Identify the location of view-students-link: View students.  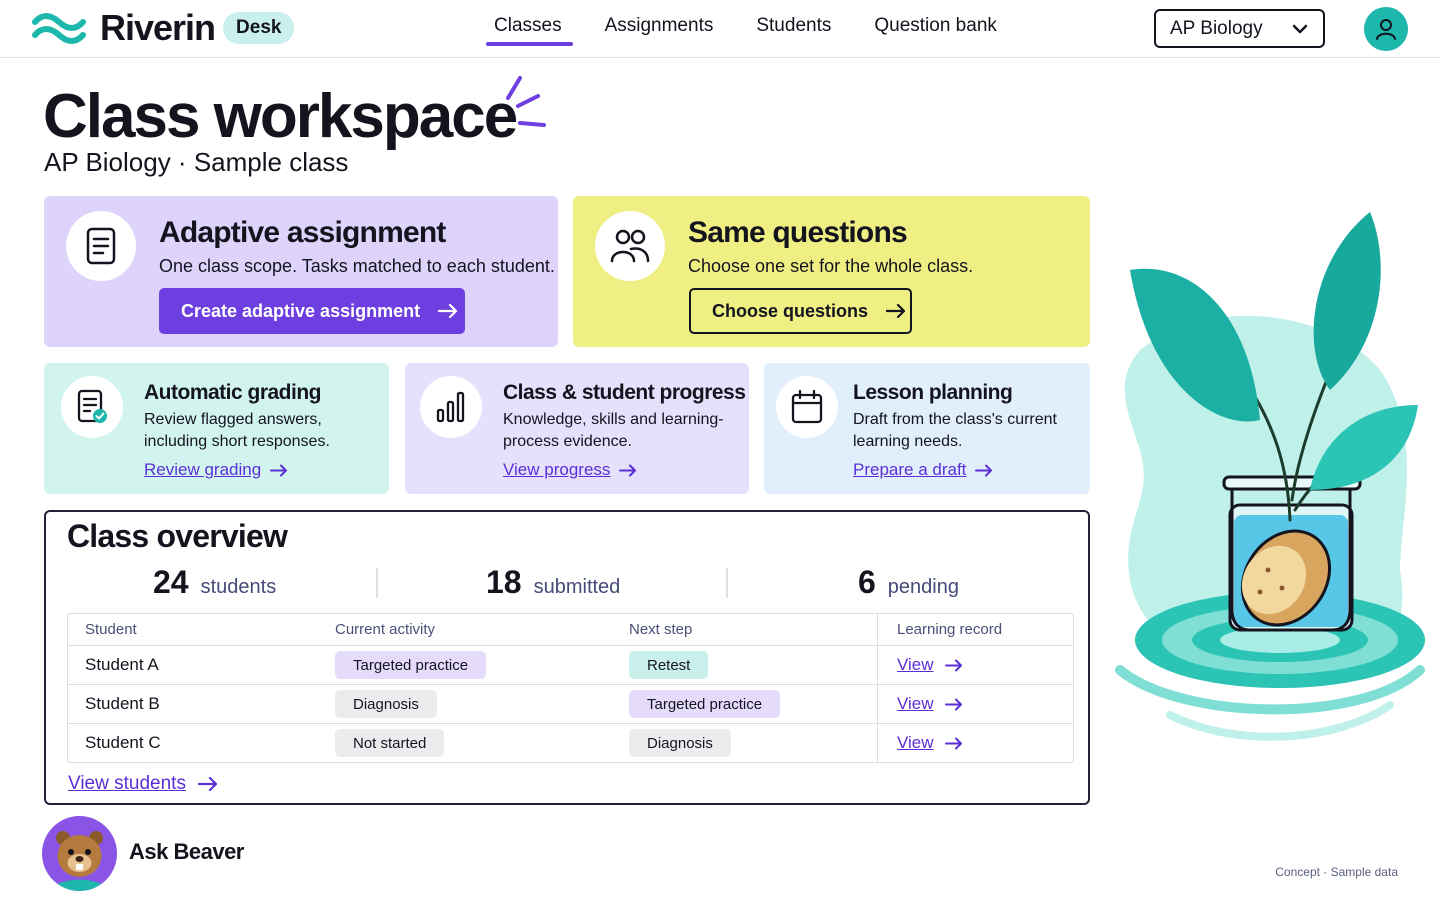
(143, 784).